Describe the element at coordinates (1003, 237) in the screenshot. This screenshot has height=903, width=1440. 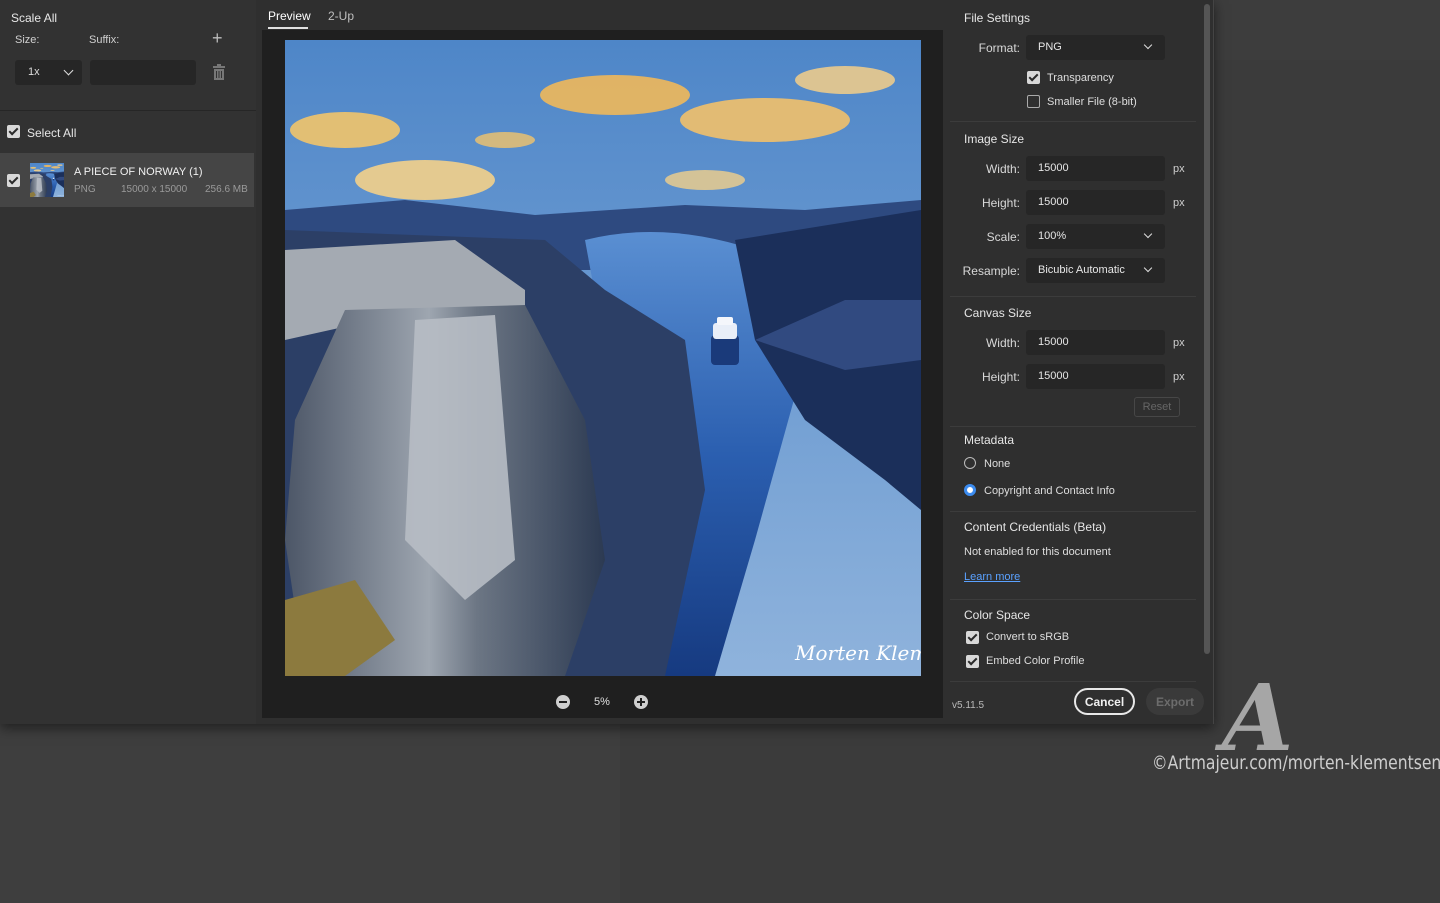
I see `scale-label: Scale:` at that location.